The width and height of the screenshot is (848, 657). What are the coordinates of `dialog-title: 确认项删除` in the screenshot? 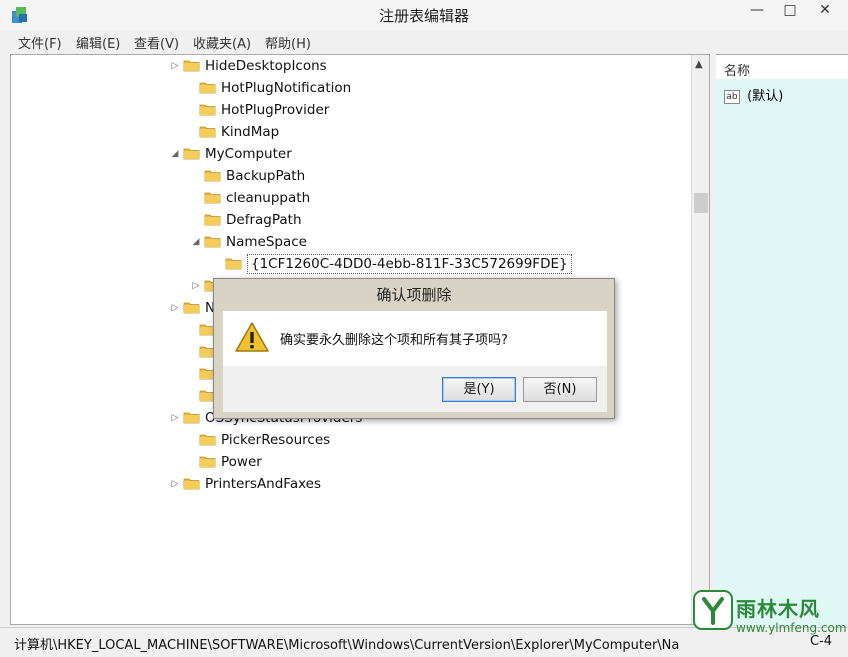 It's located at (414, 295).